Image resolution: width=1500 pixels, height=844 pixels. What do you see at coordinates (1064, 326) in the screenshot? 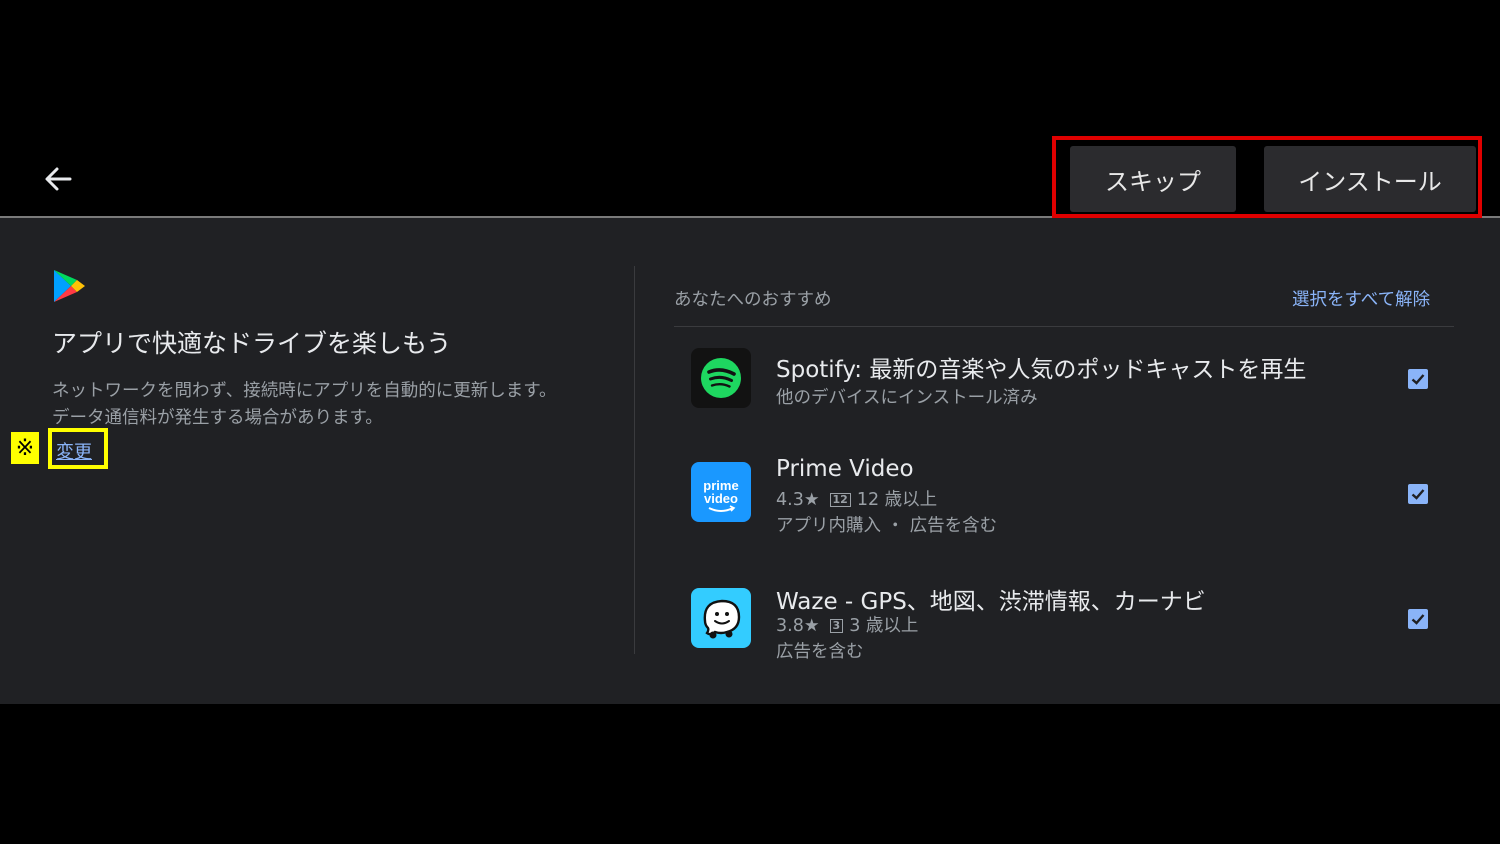
I see `horizontal-divider` at bounding box center [1064, 326].